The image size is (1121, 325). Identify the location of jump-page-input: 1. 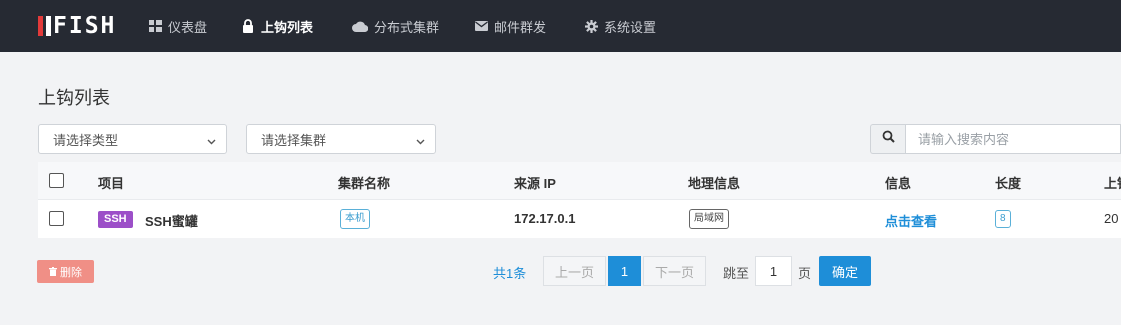
(773, 271).